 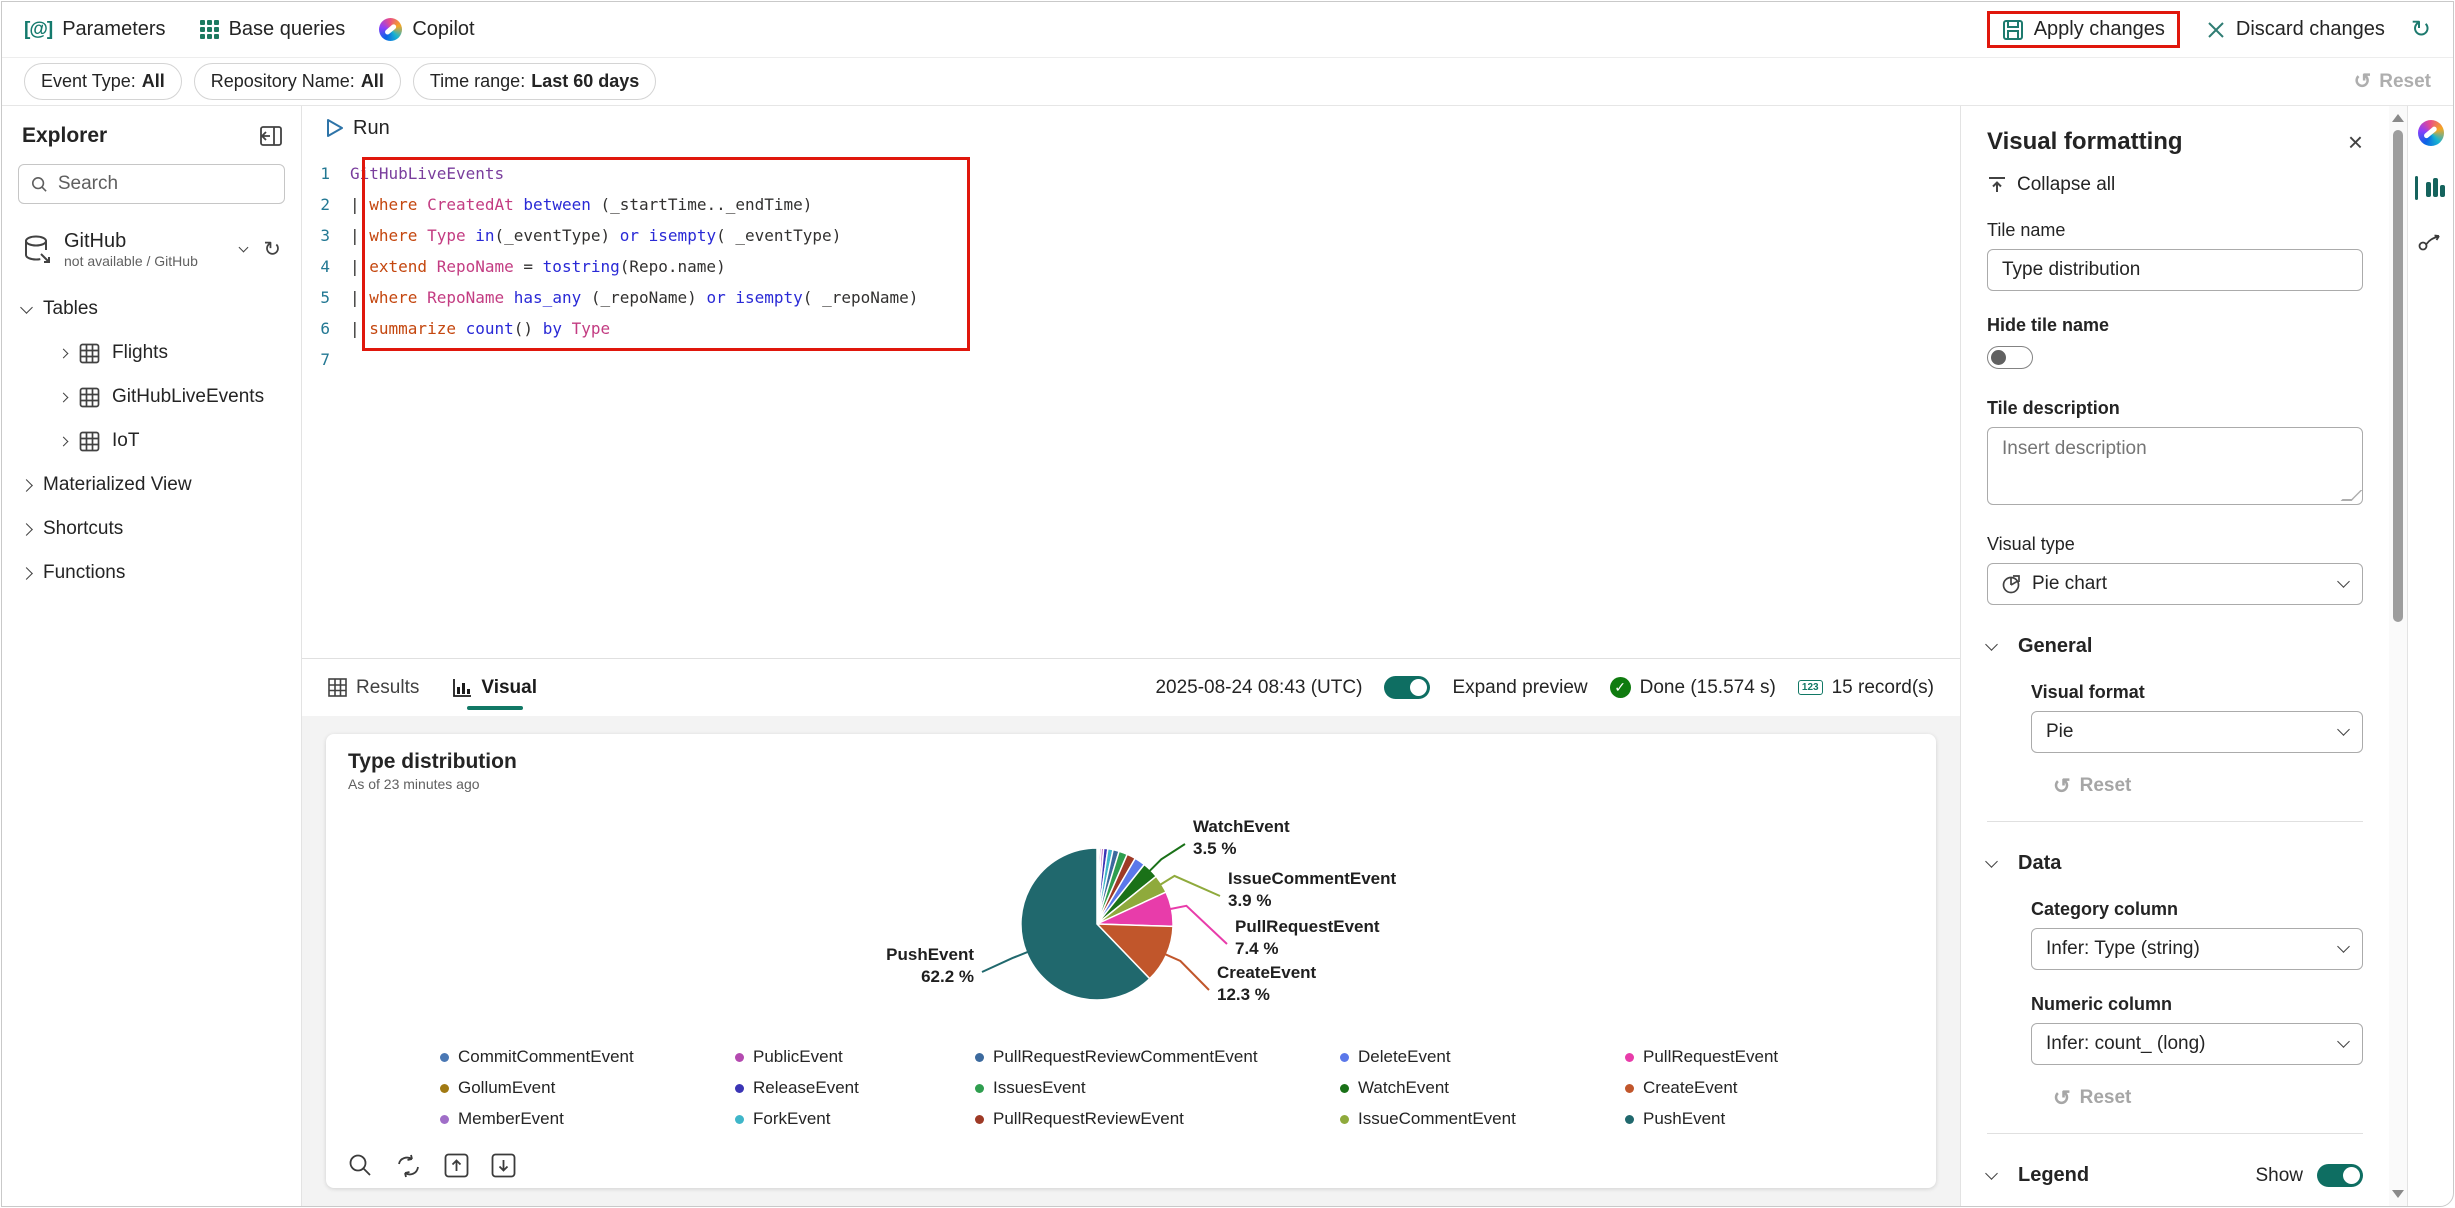 What do you see at coordinates (131, 261) in the screenshot?
I see `database-subtitle: not available / GitHub` at bounding box center [131, 261].